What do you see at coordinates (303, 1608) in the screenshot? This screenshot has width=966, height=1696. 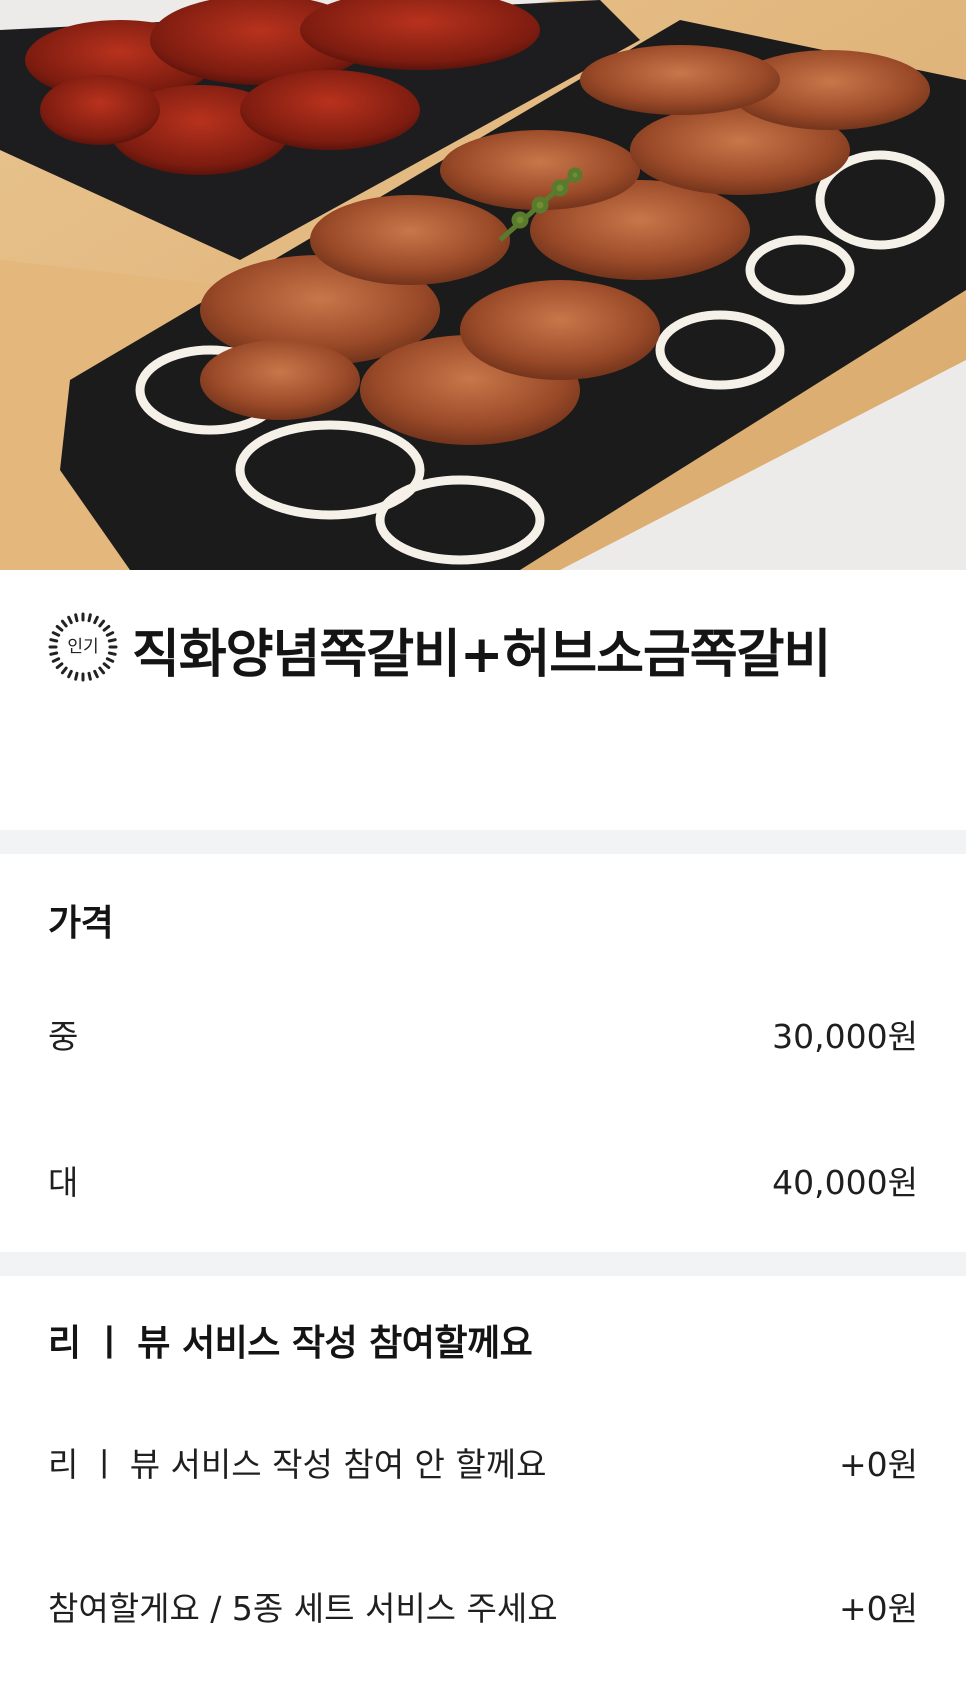 I see `option-label: 참여할게요 / 5종 세트 서비스 주세요` at bounding box center [303, 1608].